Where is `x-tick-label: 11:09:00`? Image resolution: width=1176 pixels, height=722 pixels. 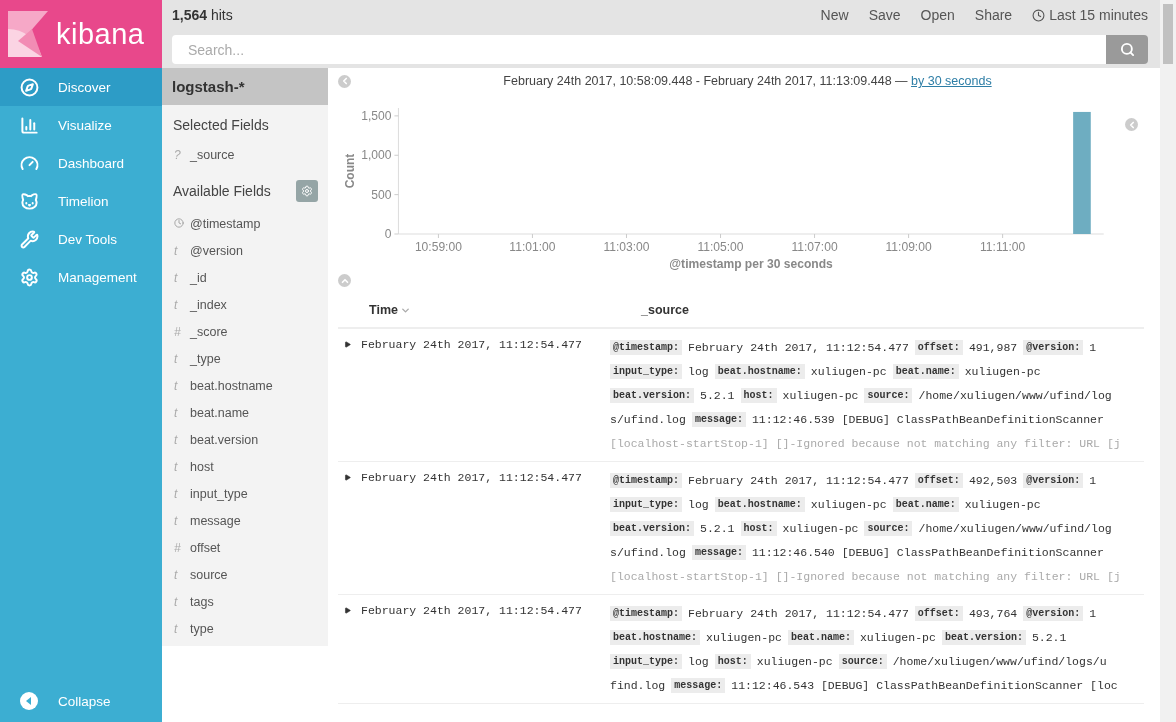
x-tick-label: 11:09:00 is located at coordinates (908, 247).